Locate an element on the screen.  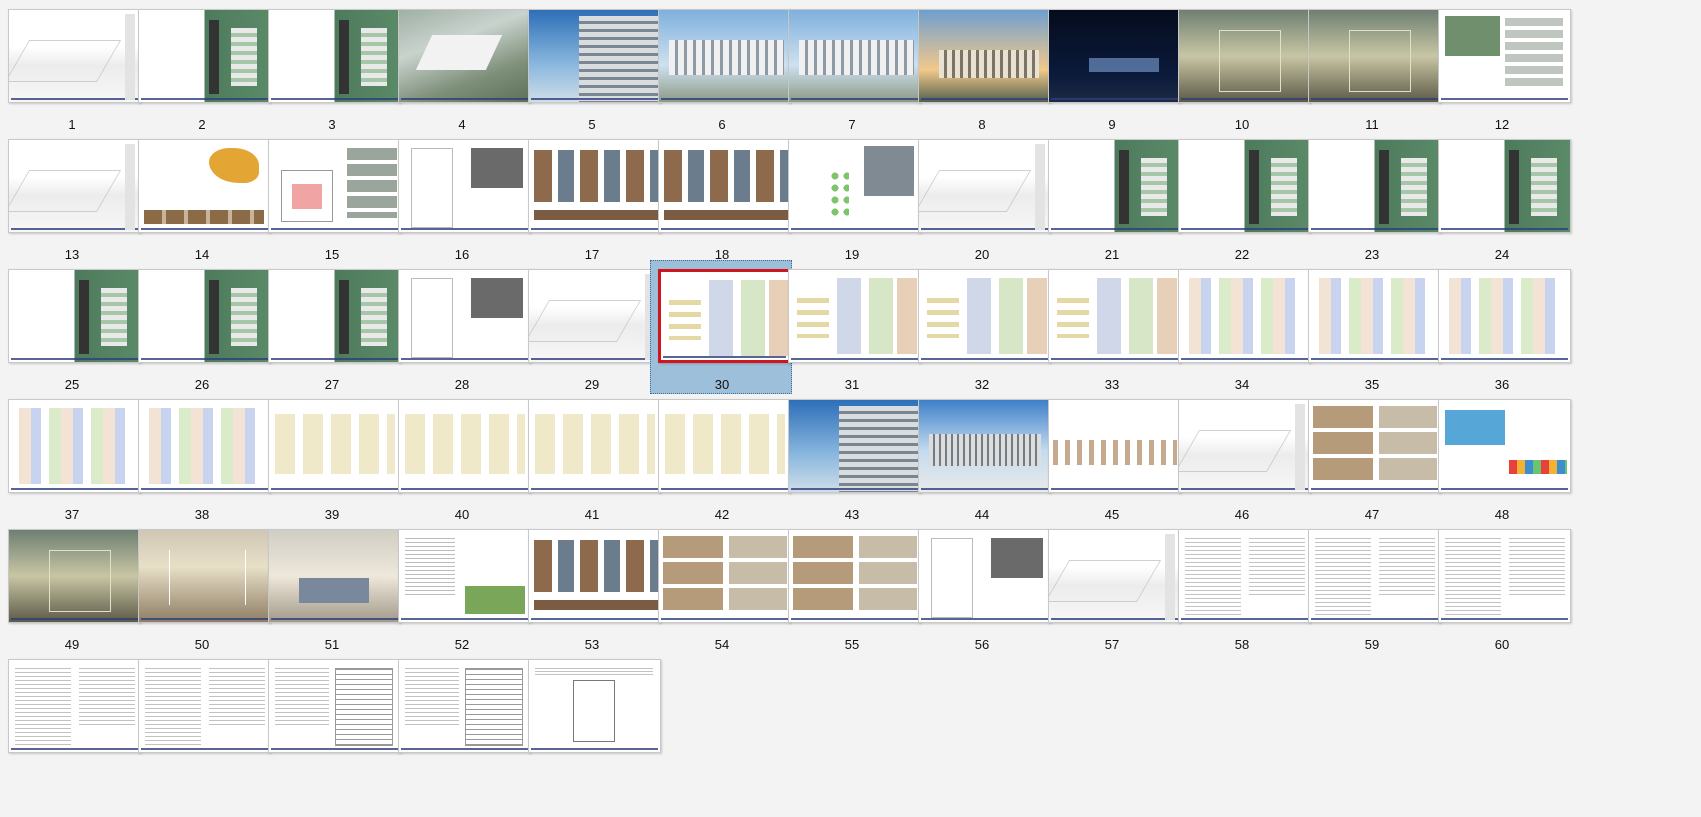
slide-thumbnail: 26 is located at coordinates (201, 327).